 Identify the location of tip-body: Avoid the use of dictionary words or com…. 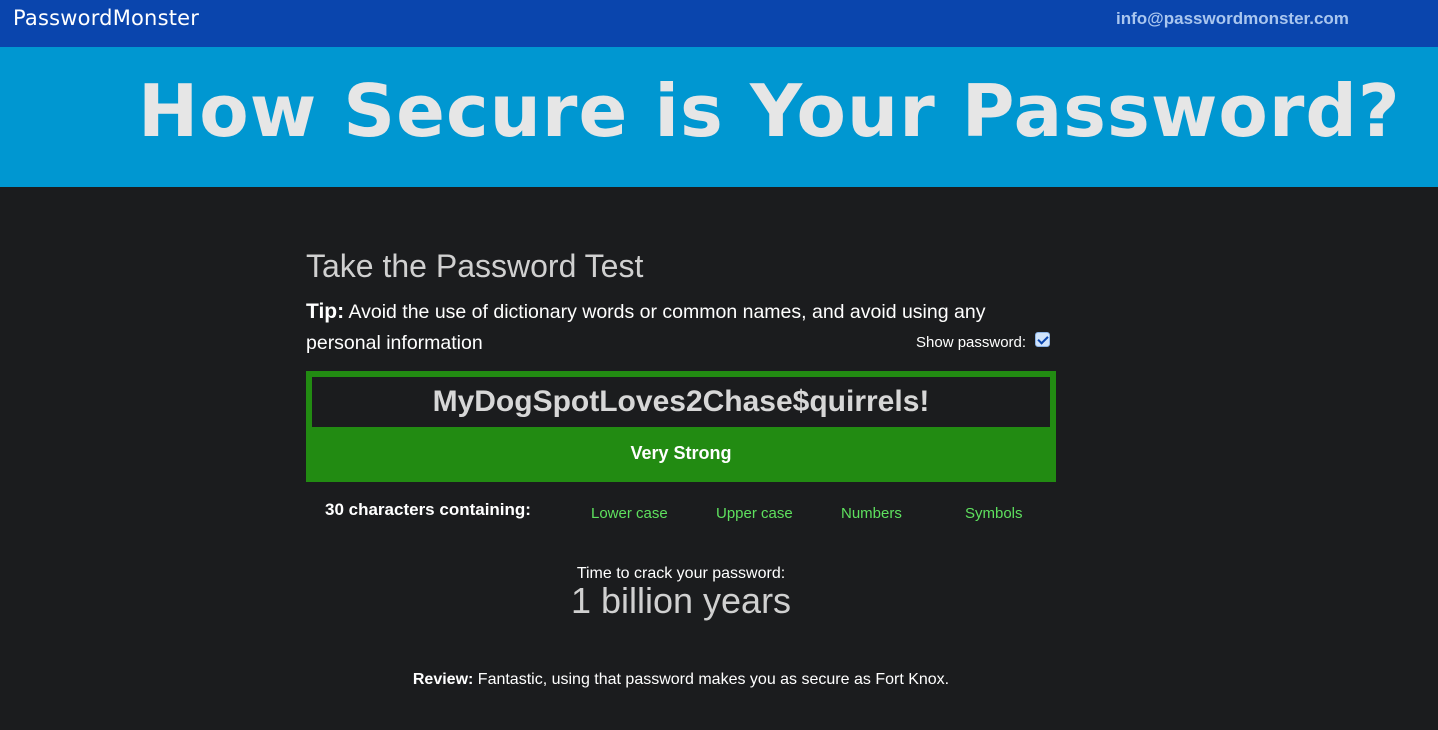
(646, 327).